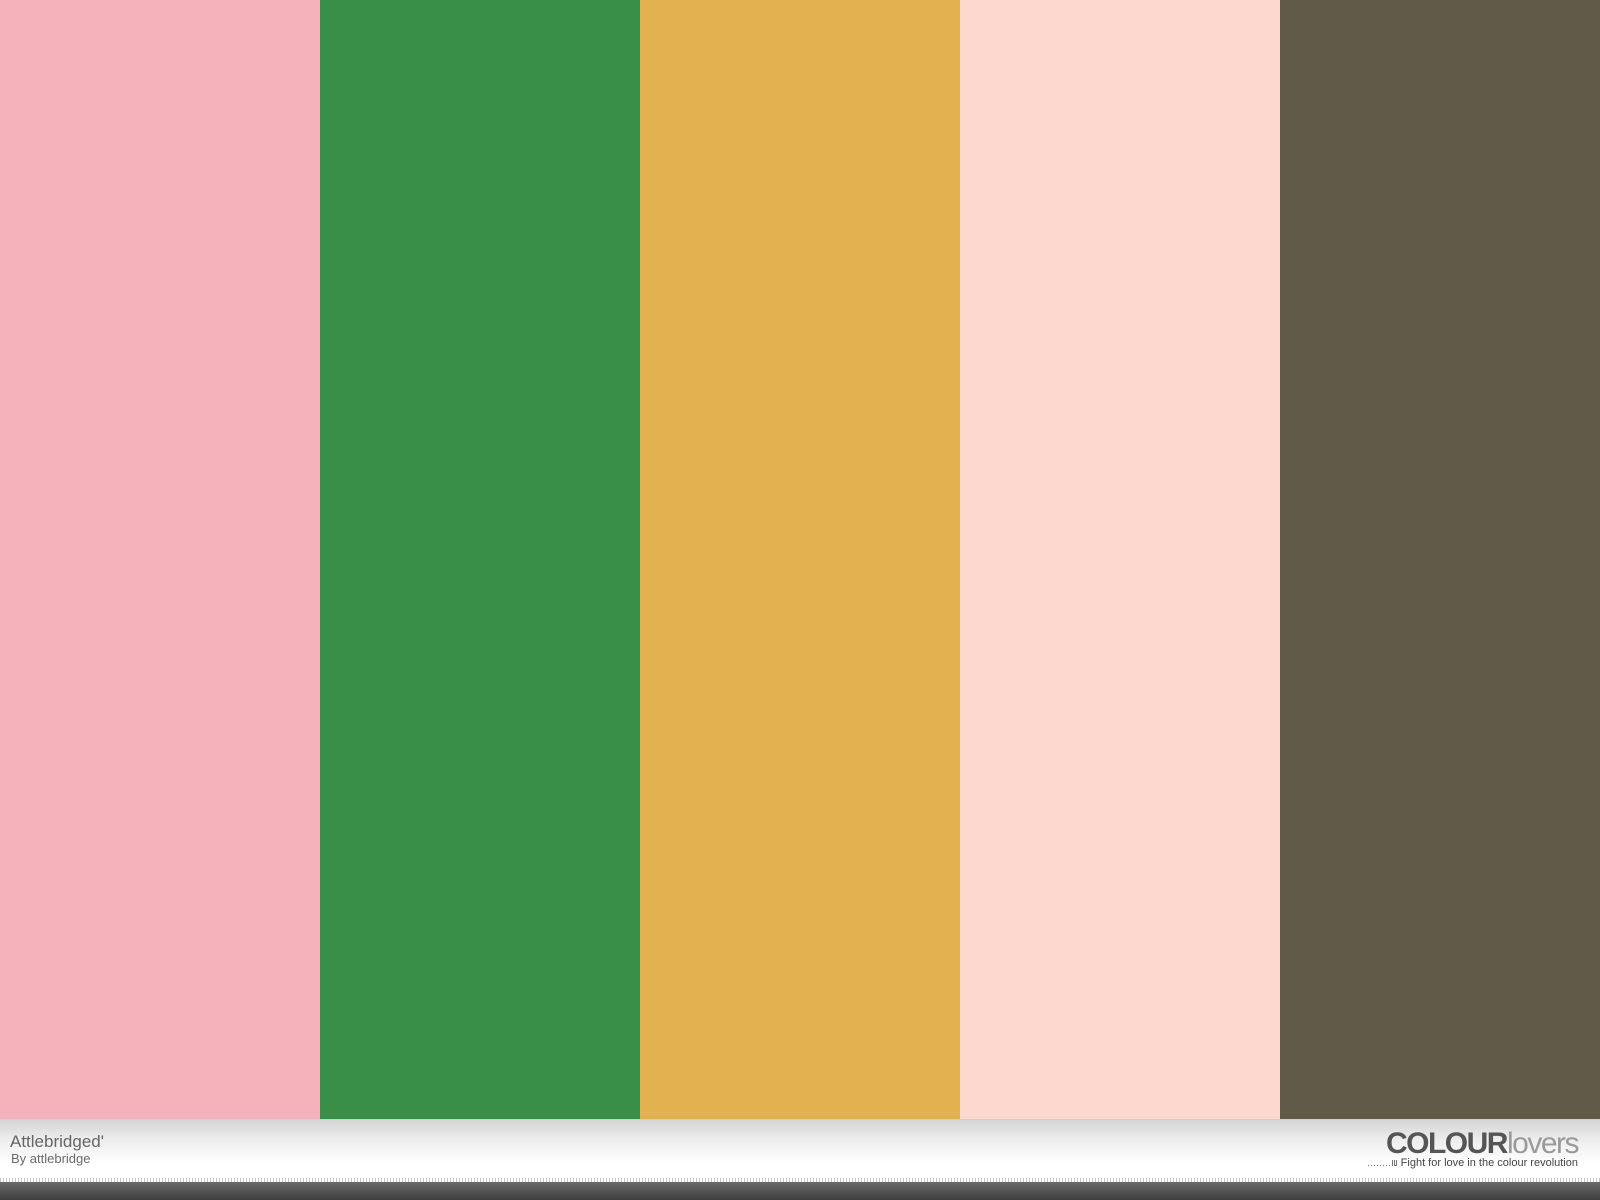 The height and width of the screenshot is (1200, 1600). Describe the element at coordinates (51, 1158) in the screenshot. I see `palette-author: By attlebridge` at that location.